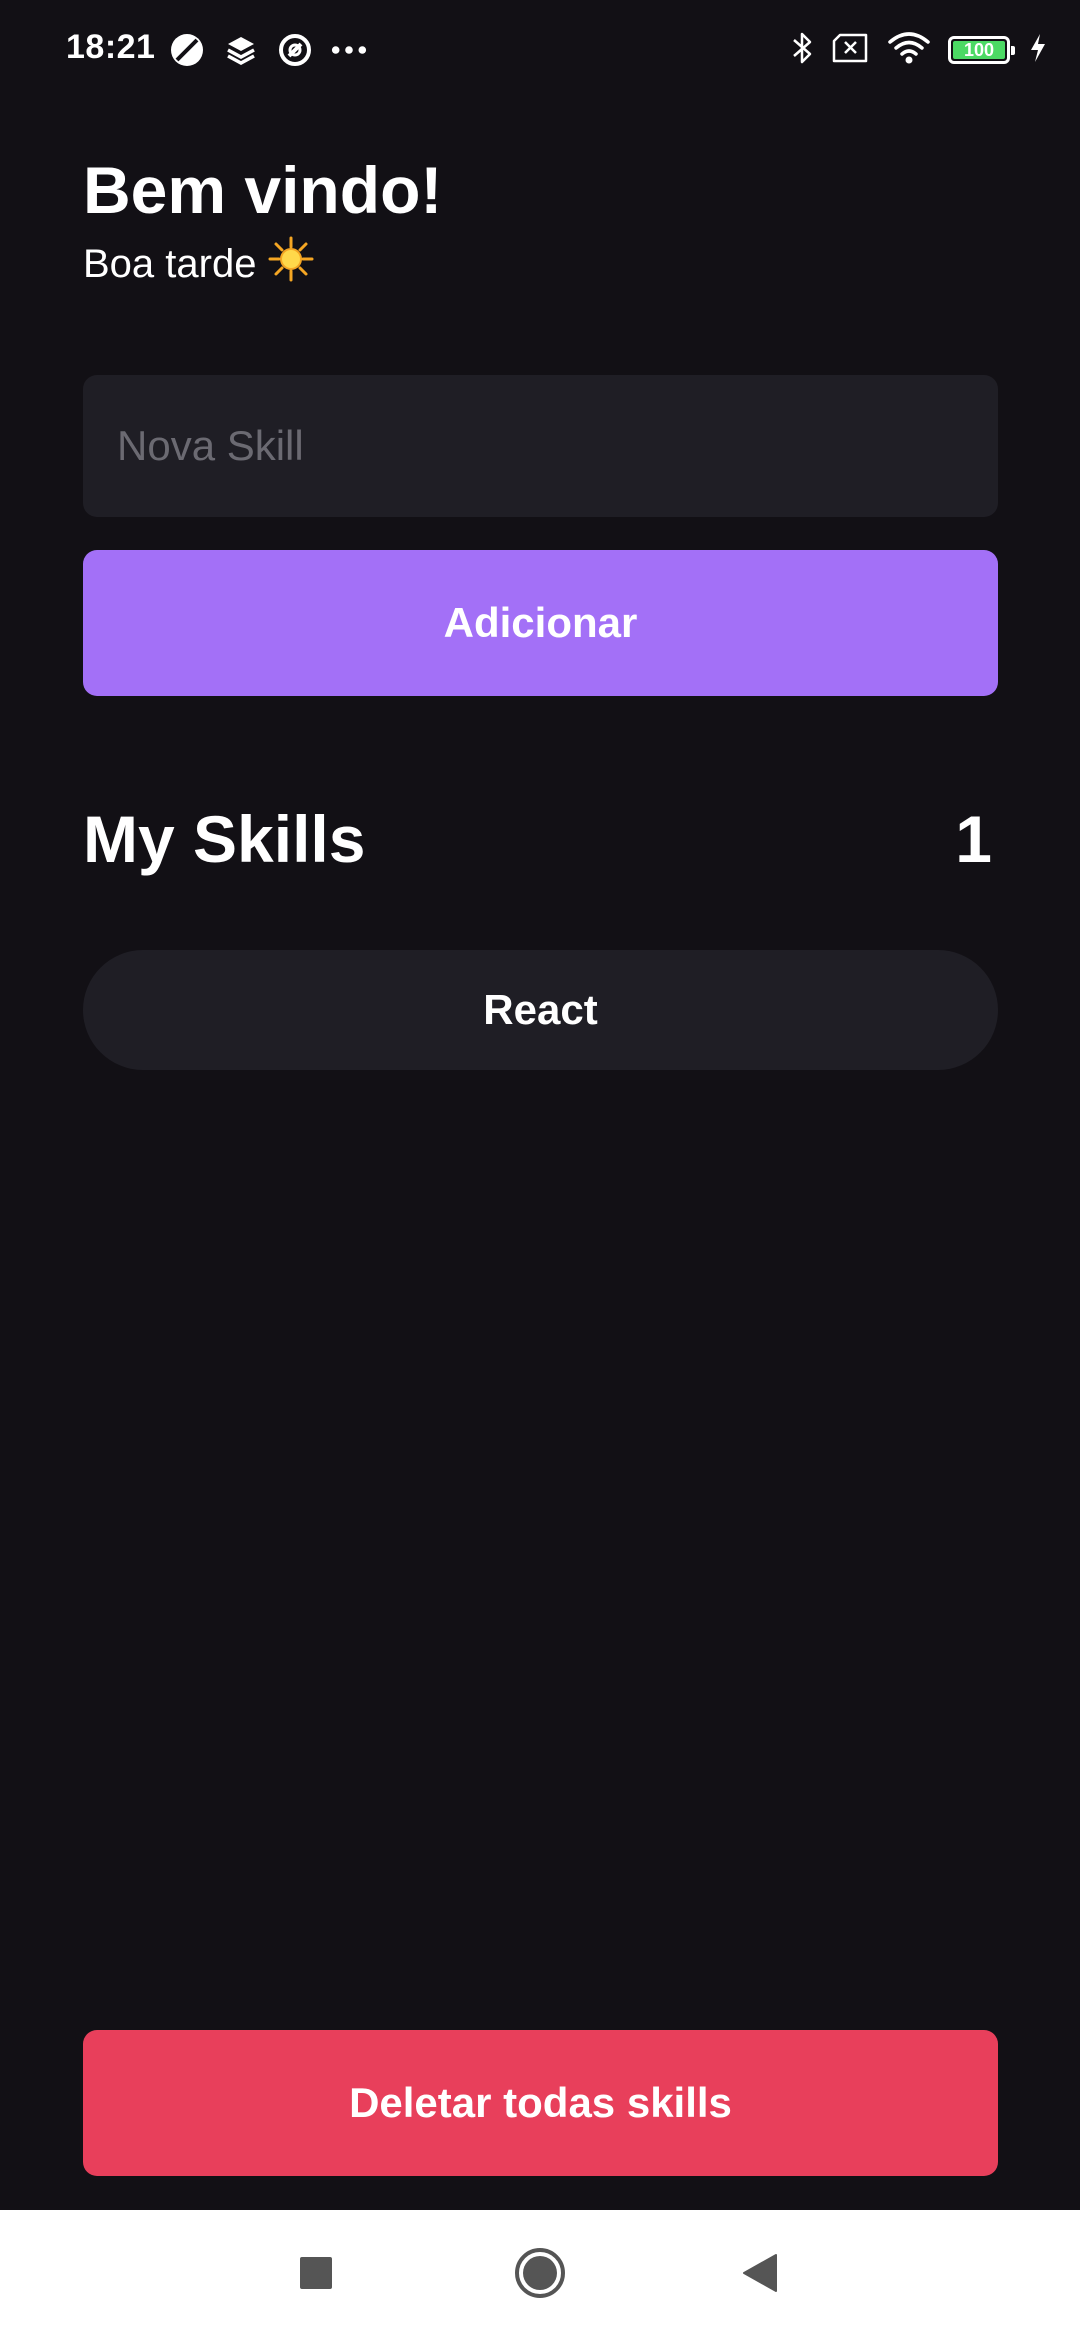 This screenshot has height=2340, width=1080. I want to click on greeting-title: Bem vindo!, so click(263, 190).